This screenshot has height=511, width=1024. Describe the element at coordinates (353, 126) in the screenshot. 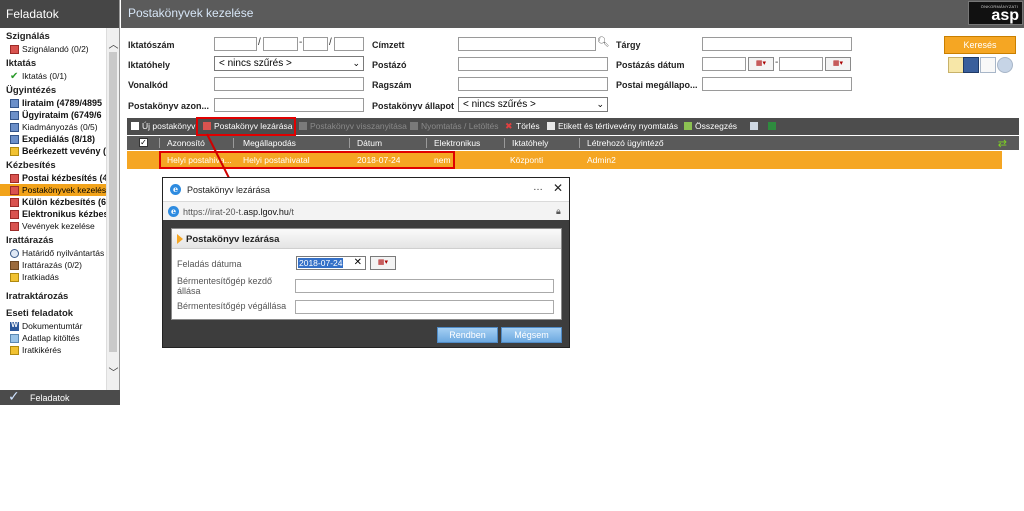

I see `reopen-postbook-button: Postakönyv visszanyitása` at that location.